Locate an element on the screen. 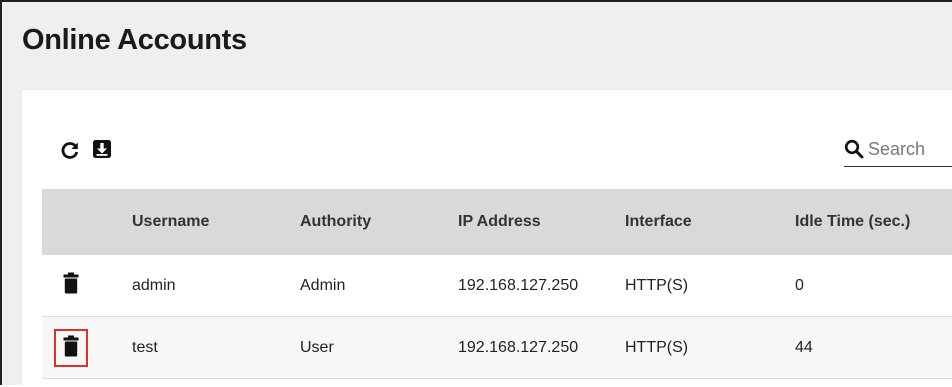 This screenshot has height=387, width=952. cell-authority: User is located at coordinates (317, 347).